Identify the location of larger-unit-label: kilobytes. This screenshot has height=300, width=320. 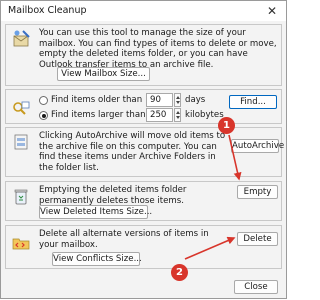
(204, 115).